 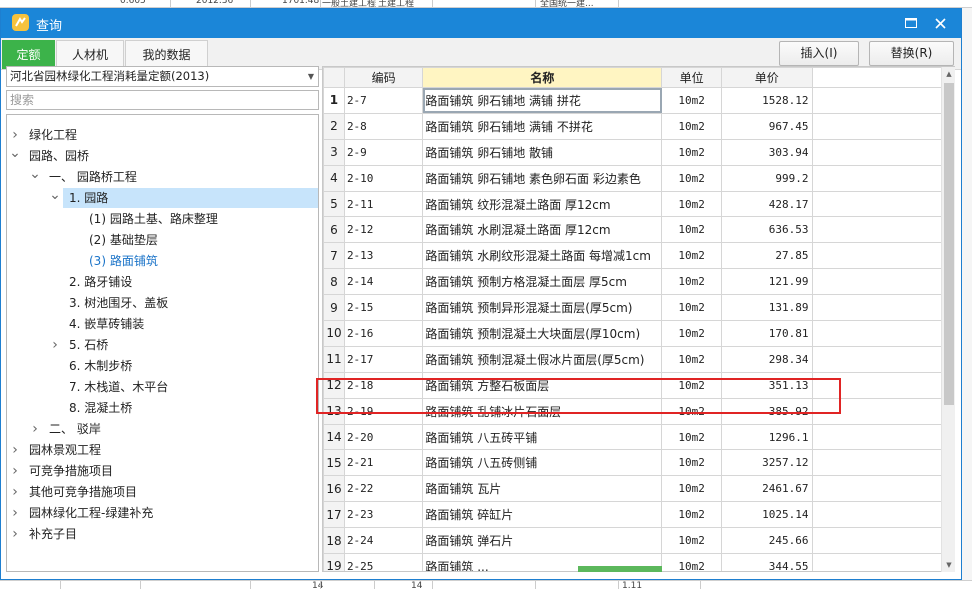 I want to click on tree-node: › 园林景观工程, so click(x=162, y=450).